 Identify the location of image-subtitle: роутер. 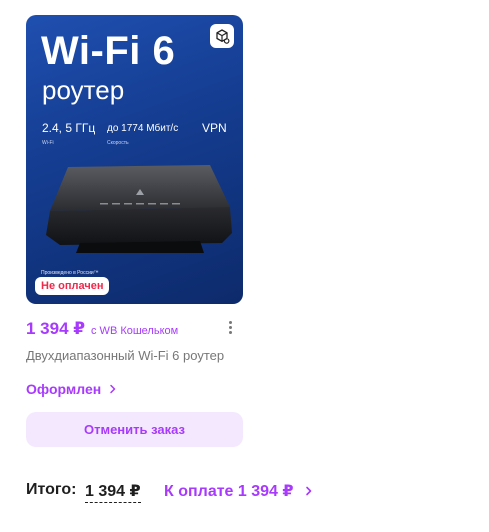
(83, 90).